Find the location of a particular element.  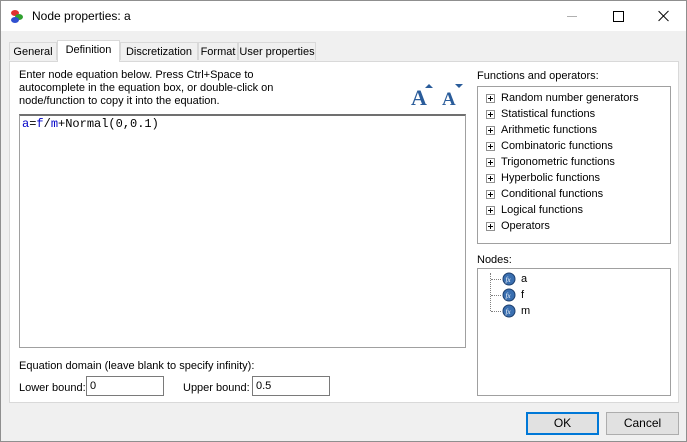

lower-bound-label: Lower bound: is located at coordinates (52, 388).